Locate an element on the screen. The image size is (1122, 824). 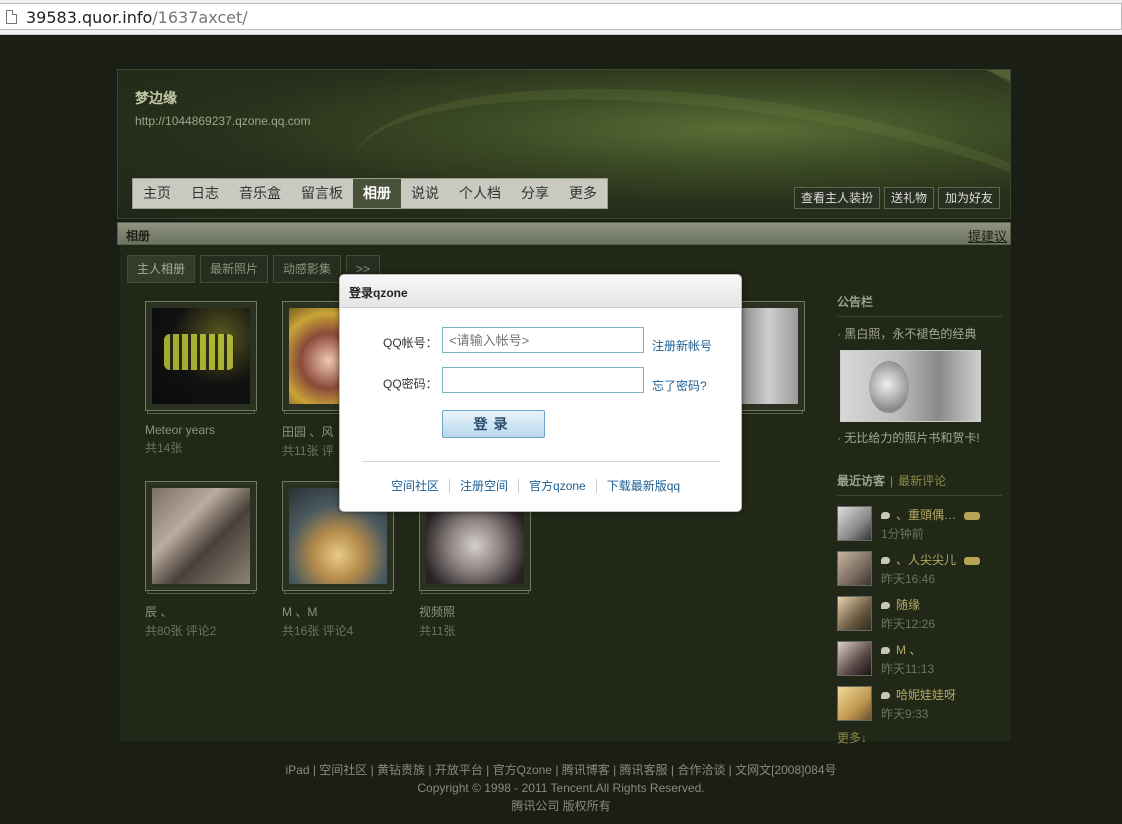
visitor-name: 随缘 is located at coordinates (908, 605).